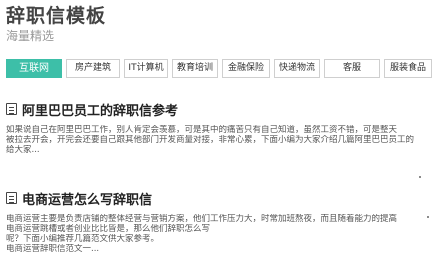  What do you see at coordinates (100, 109) in the screenshot?
I see `article-title-link: 阿里巴巴员工的辞职信参考` at bounding box center [100, 109].